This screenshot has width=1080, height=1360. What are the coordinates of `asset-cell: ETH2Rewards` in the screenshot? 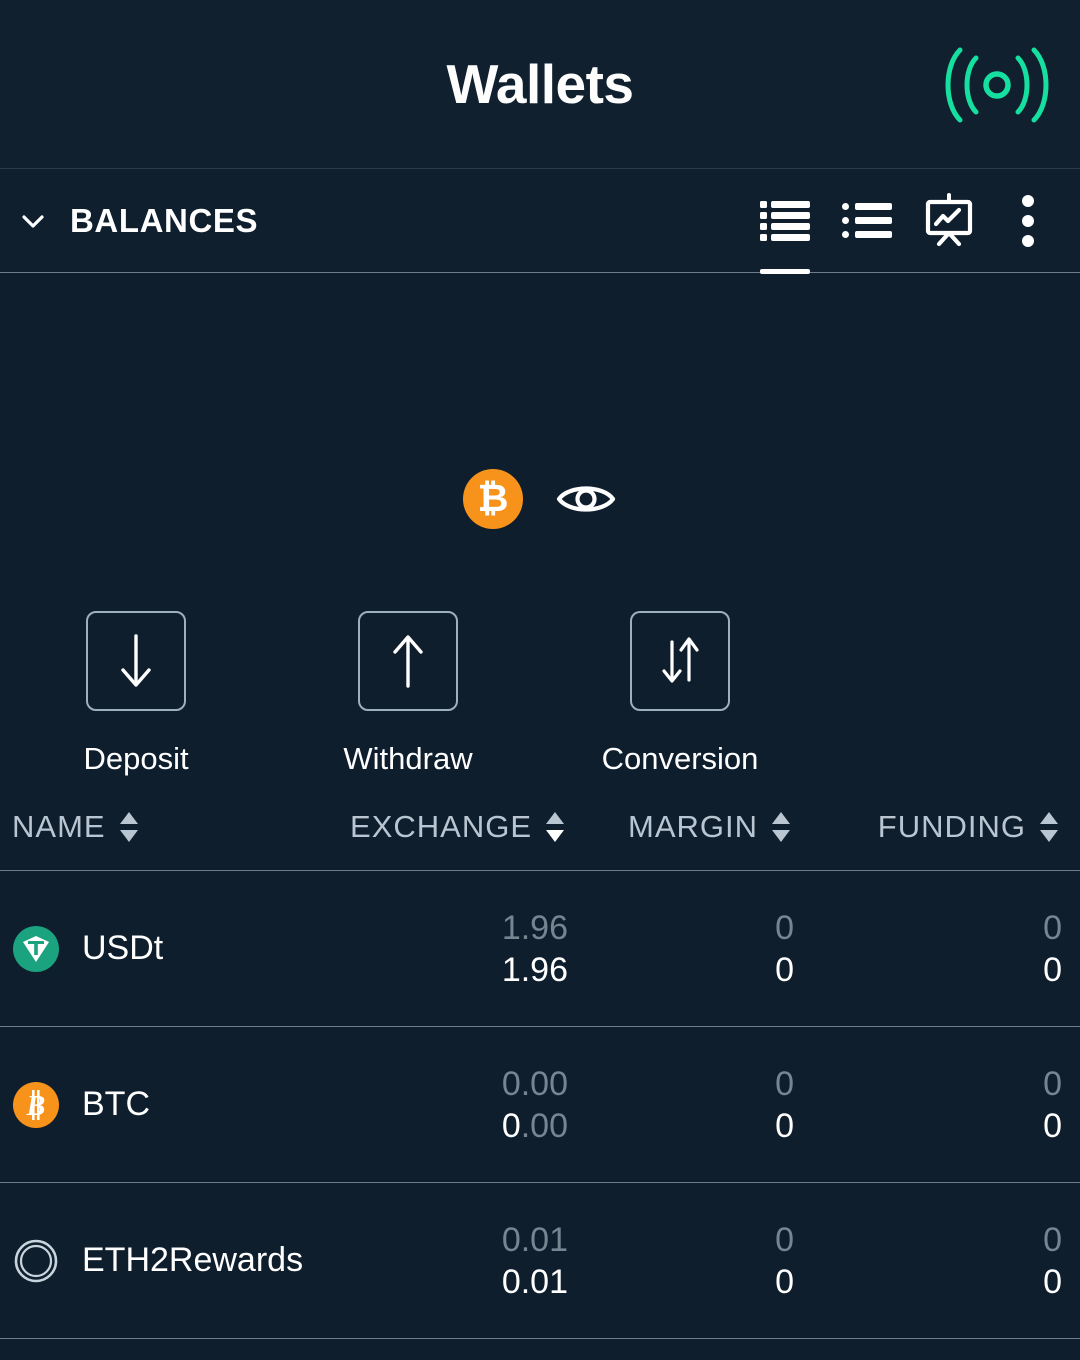 It's located at (162, 1261).